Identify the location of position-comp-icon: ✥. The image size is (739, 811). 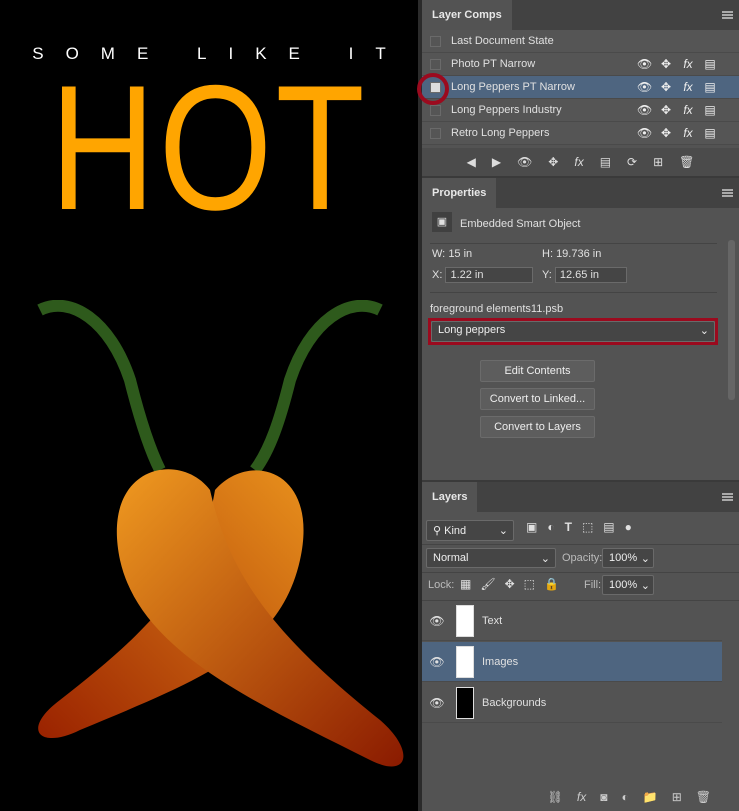
(553, 162).